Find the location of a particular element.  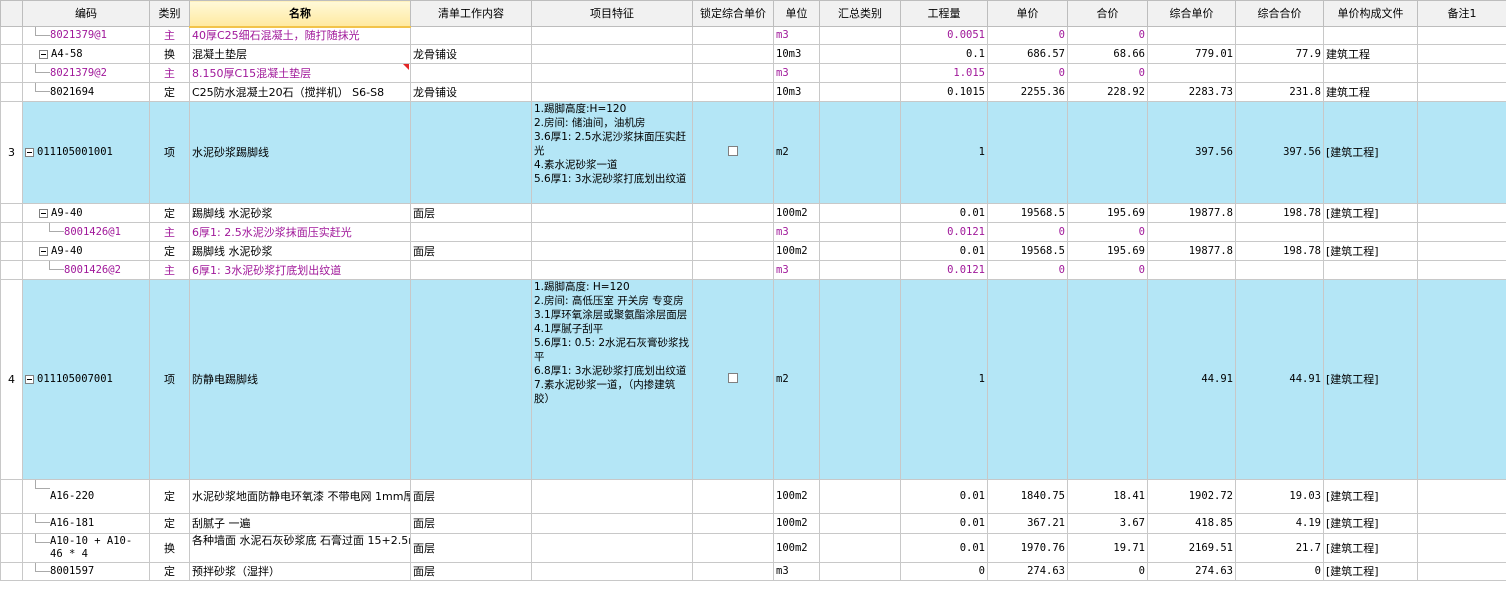

cell-name: 刮腻子 一遍 is located at coordinates (300, 523).